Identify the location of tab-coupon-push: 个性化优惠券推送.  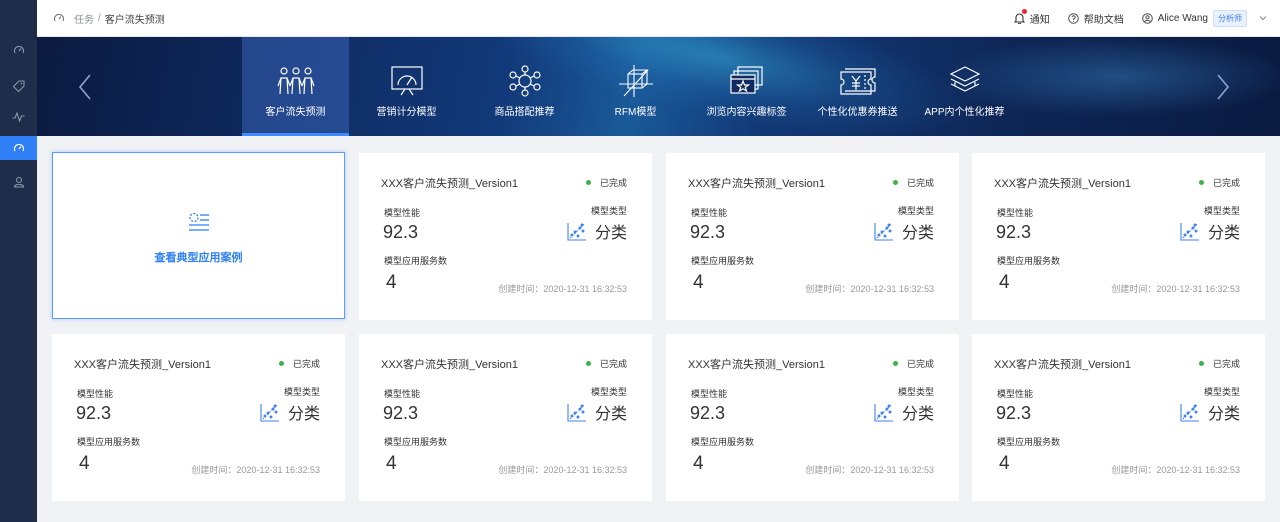
(857, 86).